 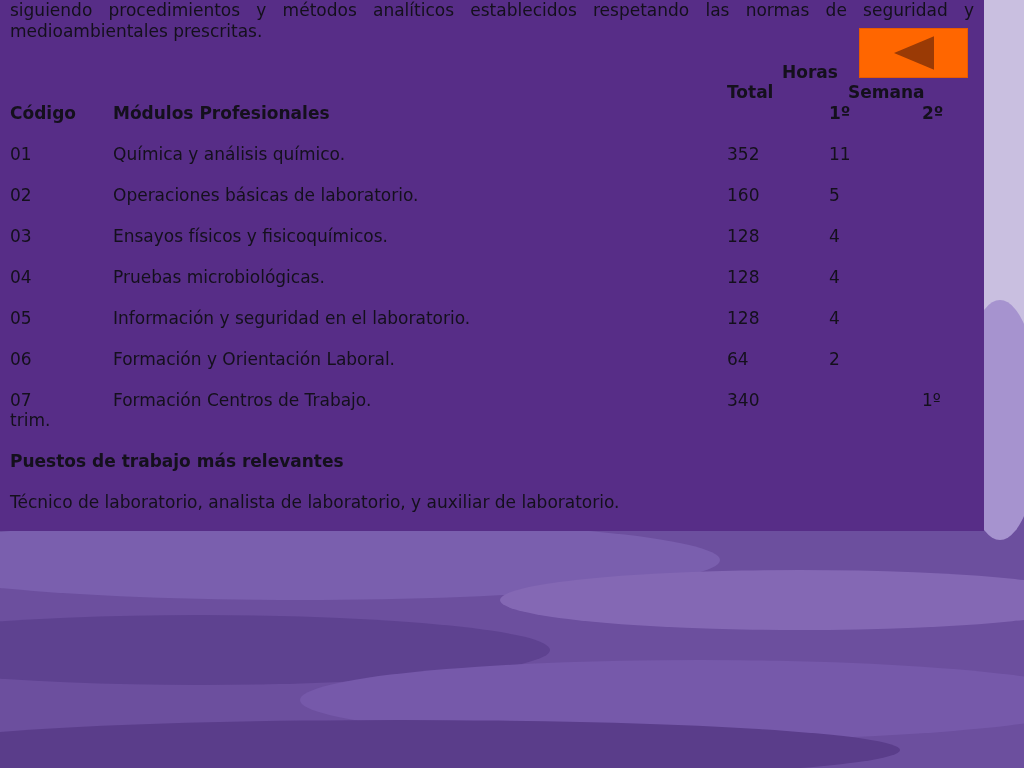 I want to click on column-header: Horas, so click(x=810, y=71).